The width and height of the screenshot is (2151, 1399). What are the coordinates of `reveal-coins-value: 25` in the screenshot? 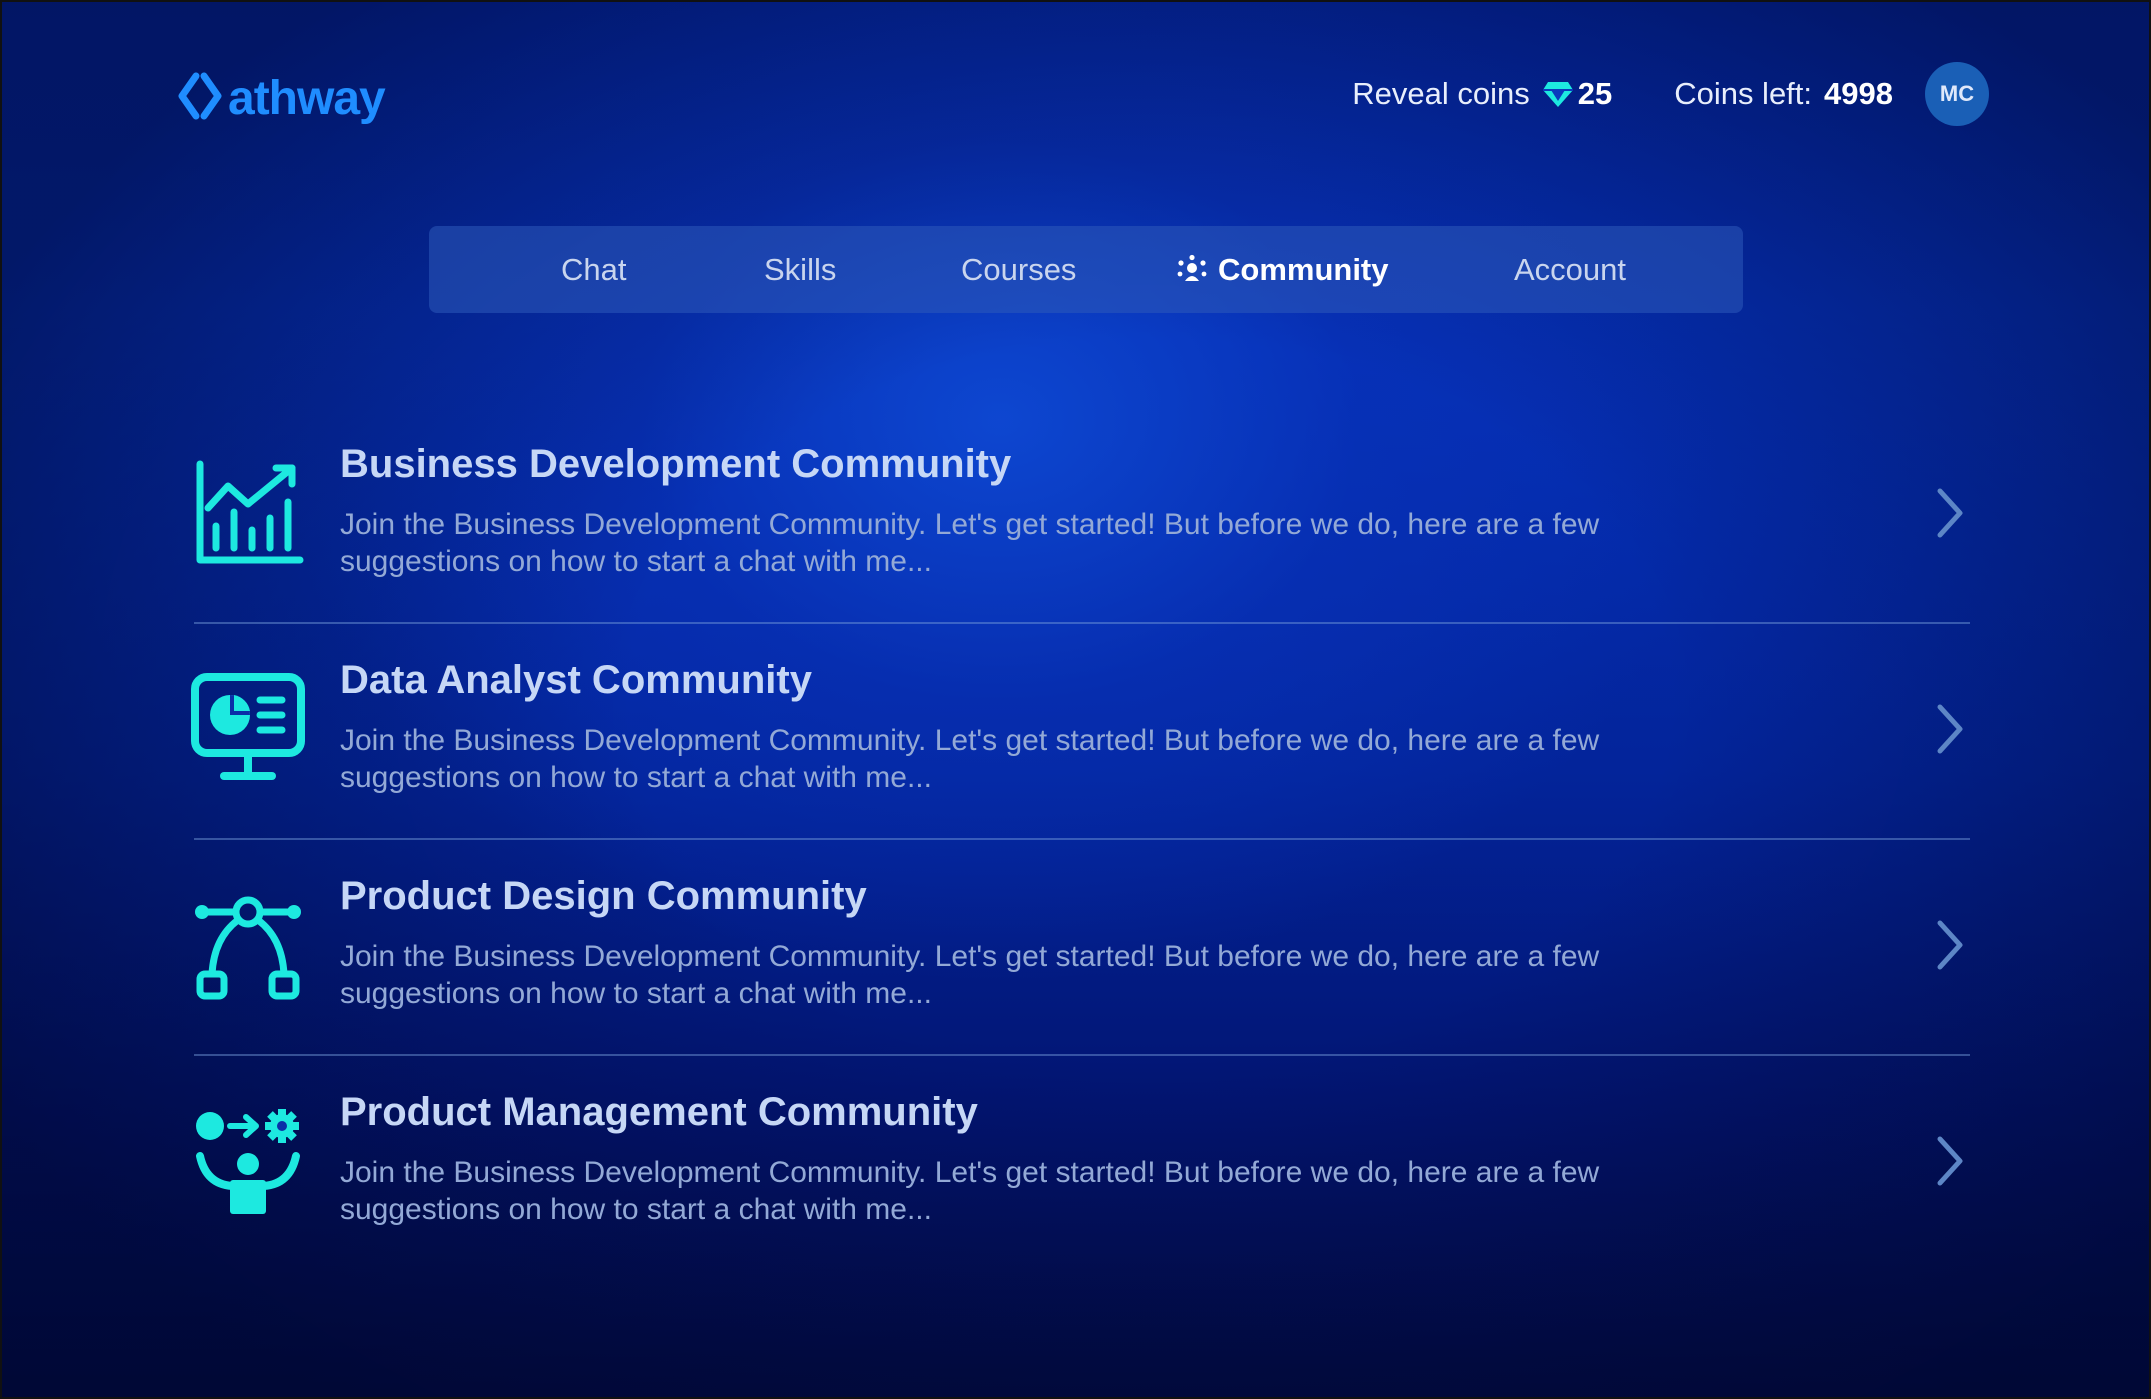 It's located at (1595, 93).